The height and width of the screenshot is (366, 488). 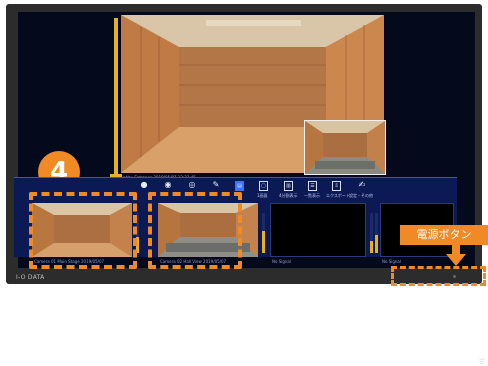 What do you see at coordinates (361, 195) in the screenshot?
I see `settings-label: 設定・その他` at bounding box center [361, 195].